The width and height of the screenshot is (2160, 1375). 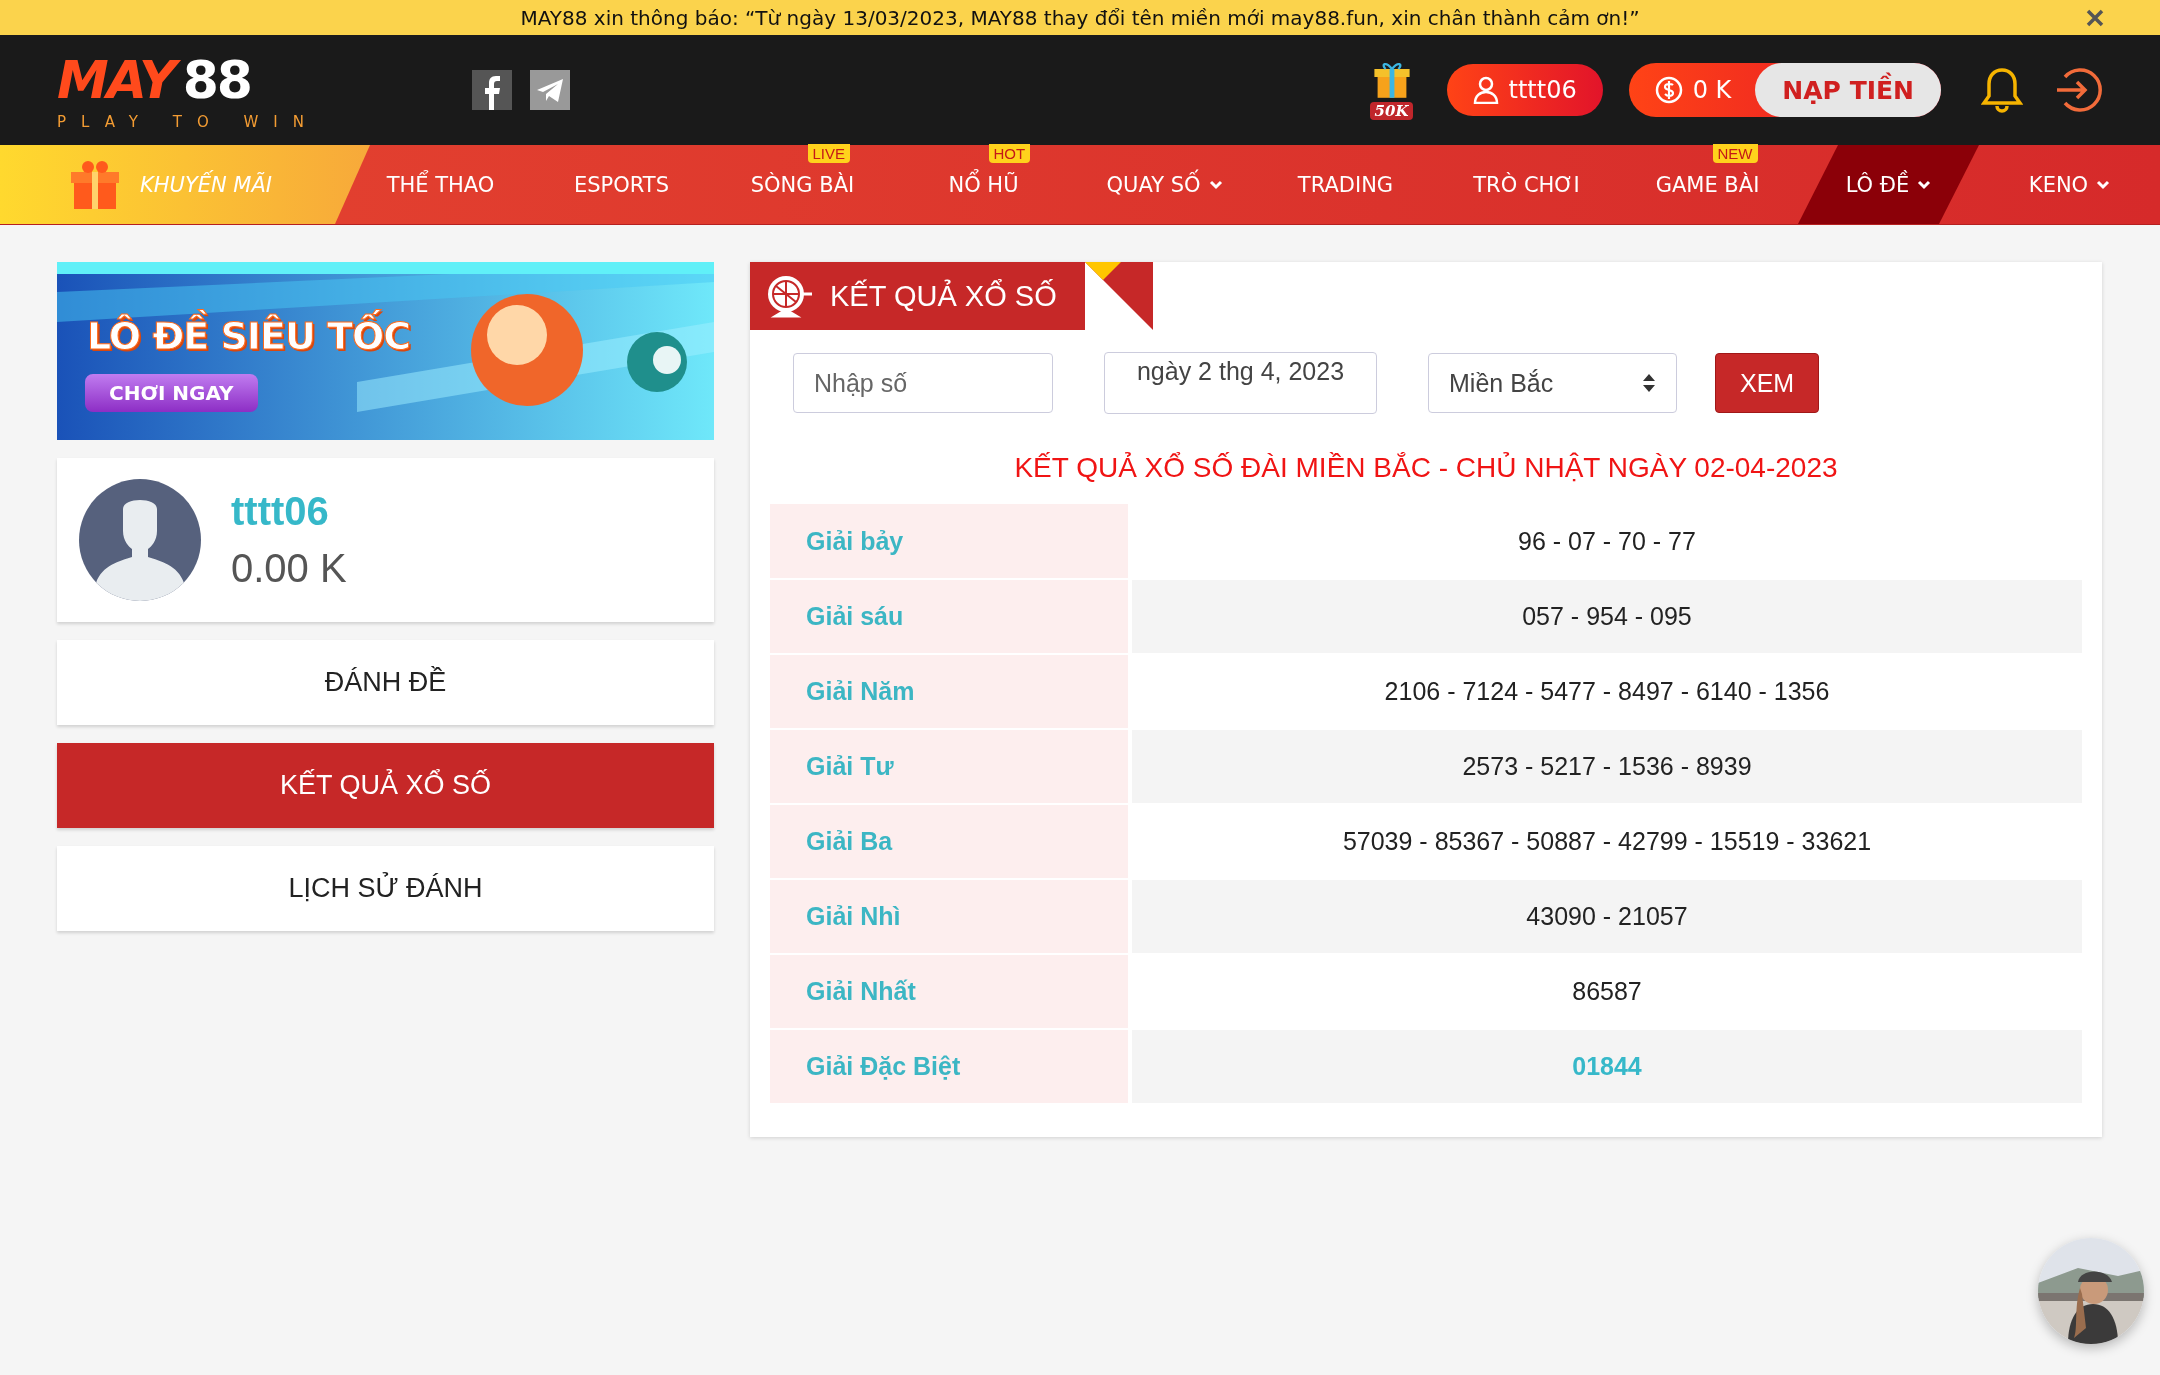 What do you see at coordinates (1606, 766) in the screenshot?
I see `prize-numbers: 2573 - 5217 - 1536 - 8939` at bounding box center [1606, 766].